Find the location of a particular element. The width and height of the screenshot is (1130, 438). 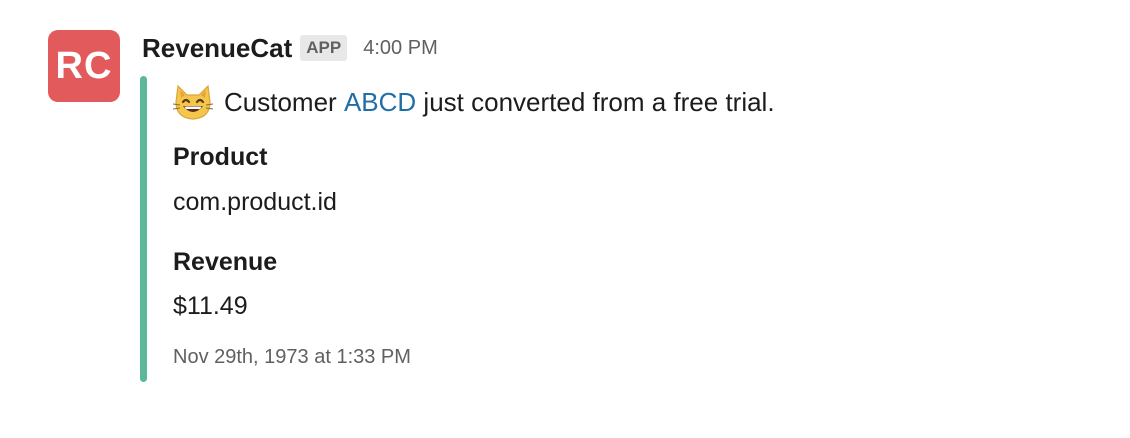

attachment-footer-timestamp: Nov 29th, 1973 at 1:33 PM is located at coordinates (292, 357).